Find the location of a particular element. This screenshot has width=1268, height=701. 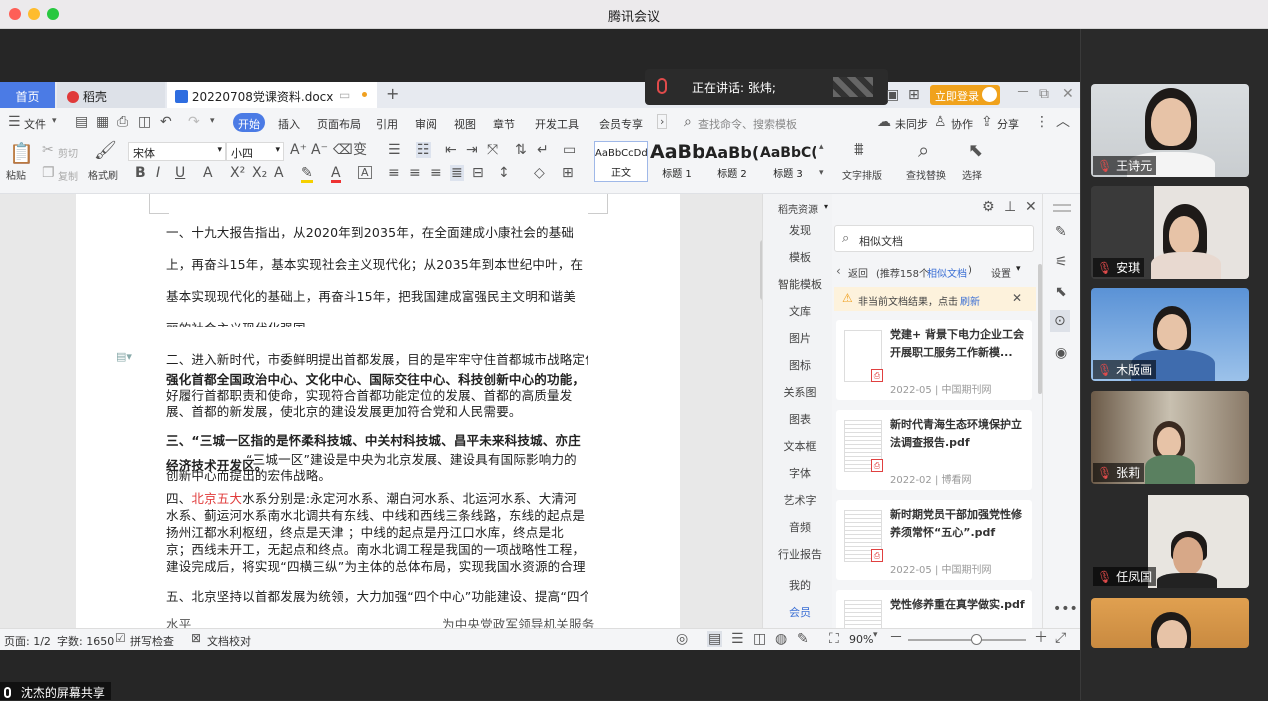

line-spacing-icon: ↕ is located at coordinates (504, 173).